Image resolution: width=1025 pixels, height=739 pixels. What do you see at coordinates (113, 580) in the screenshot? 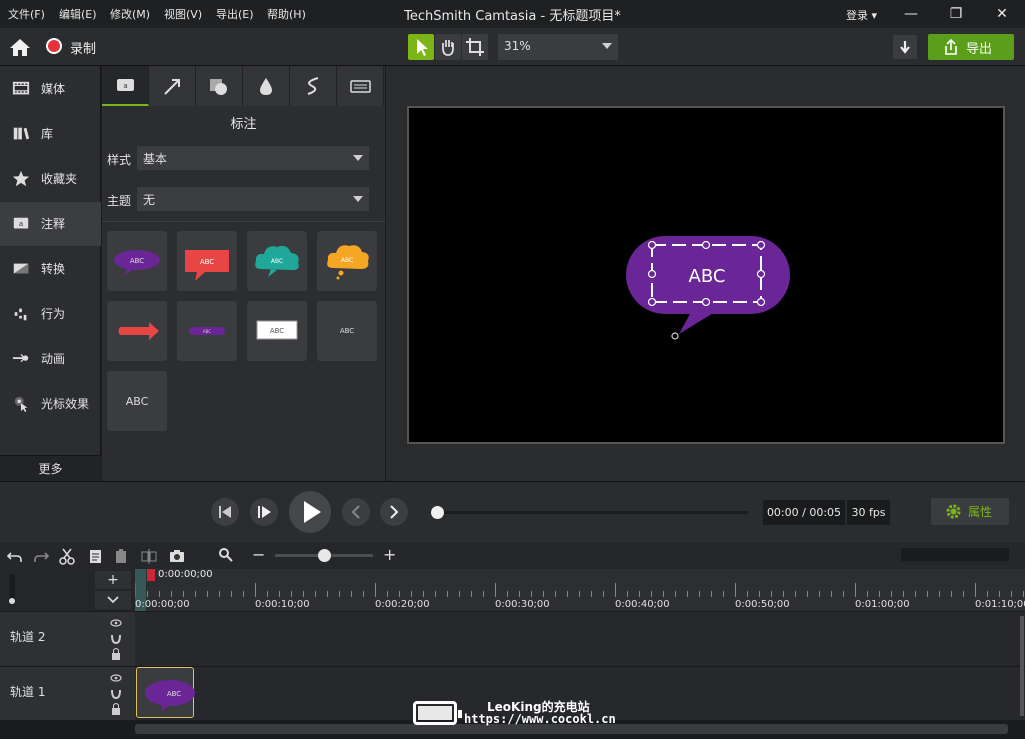
I see `add-track-button: +` at bounding box center [113, 580].